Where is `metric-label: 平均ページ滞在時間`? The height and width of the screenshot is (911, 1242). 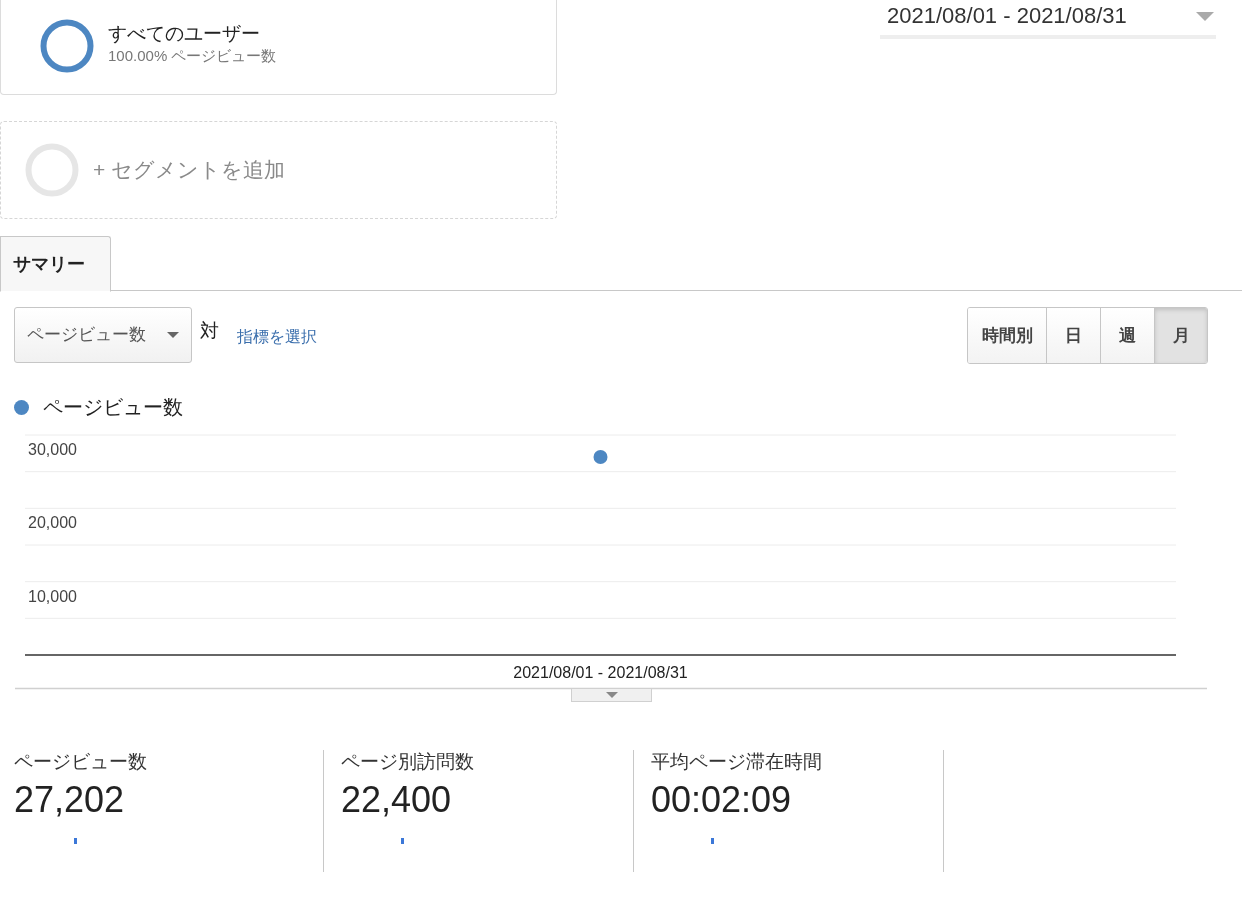 metric-label: 平均ページ滞在時間 is located at coordinates (737, 762).